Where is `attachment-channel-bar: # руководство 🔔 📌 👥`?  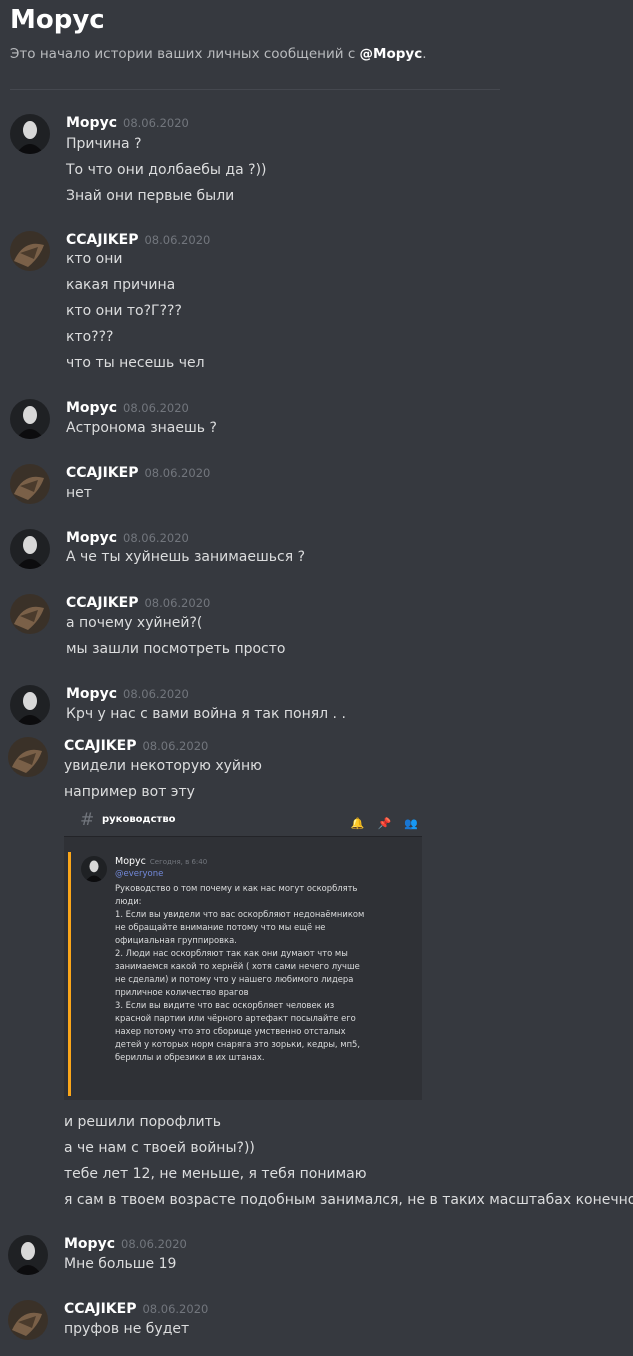 attachment-channel-bar: # руководство 🔔 📌 👥 is located at coordinates (243, 821).